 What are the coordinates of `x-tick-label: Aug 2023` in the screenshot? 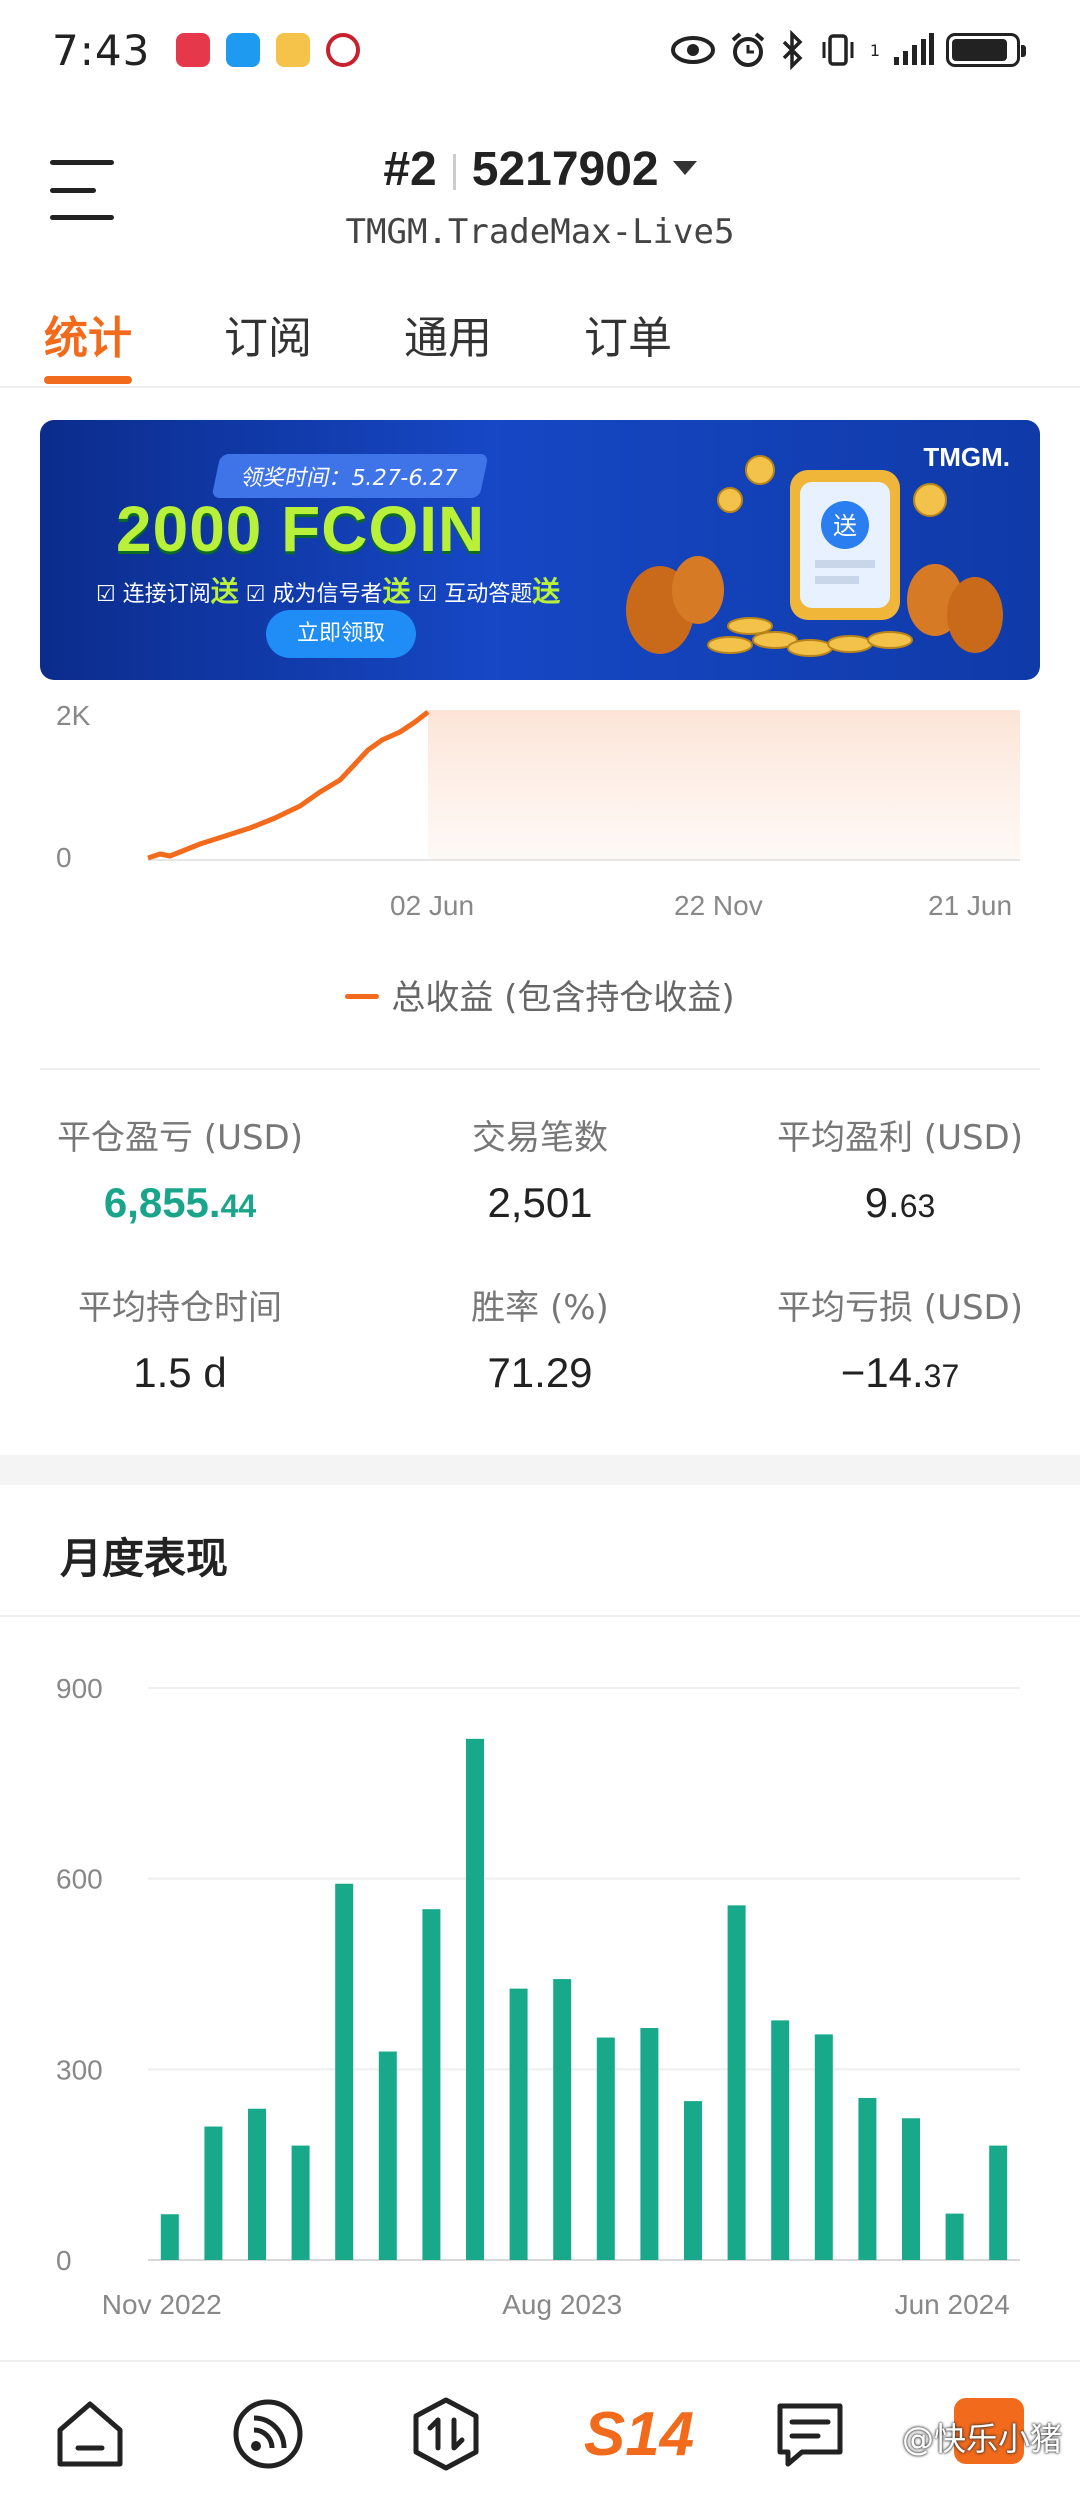 It's located at (562, 2304).